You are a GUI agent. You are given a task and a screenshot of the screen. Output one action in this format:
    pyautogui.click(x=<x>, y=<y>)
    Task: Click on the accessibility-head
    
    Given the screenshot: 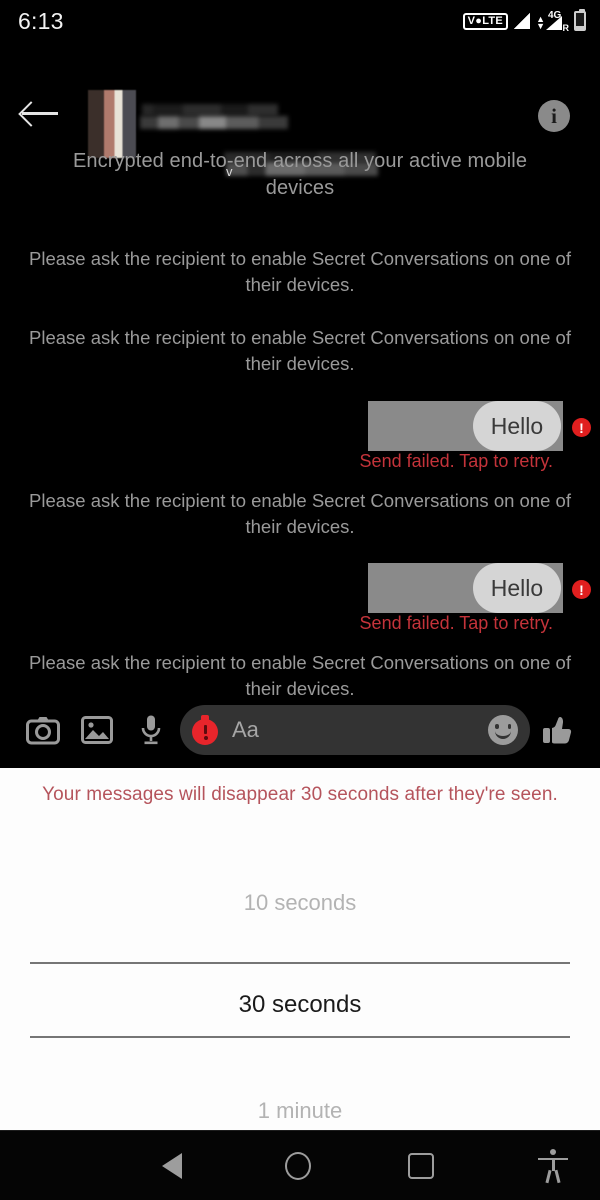 What is the action you would take?
    pyautogui.click(x=553, y=1151)
    